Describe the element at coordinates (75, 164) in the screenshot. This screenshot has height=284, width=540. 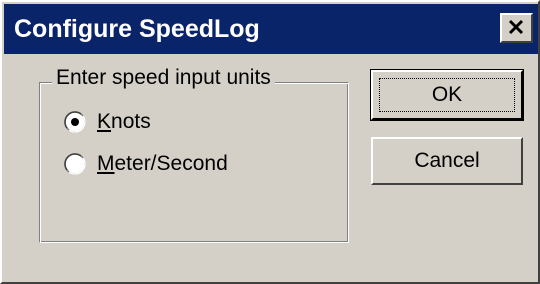
I see `radio-meter-second-indicator` at that location.